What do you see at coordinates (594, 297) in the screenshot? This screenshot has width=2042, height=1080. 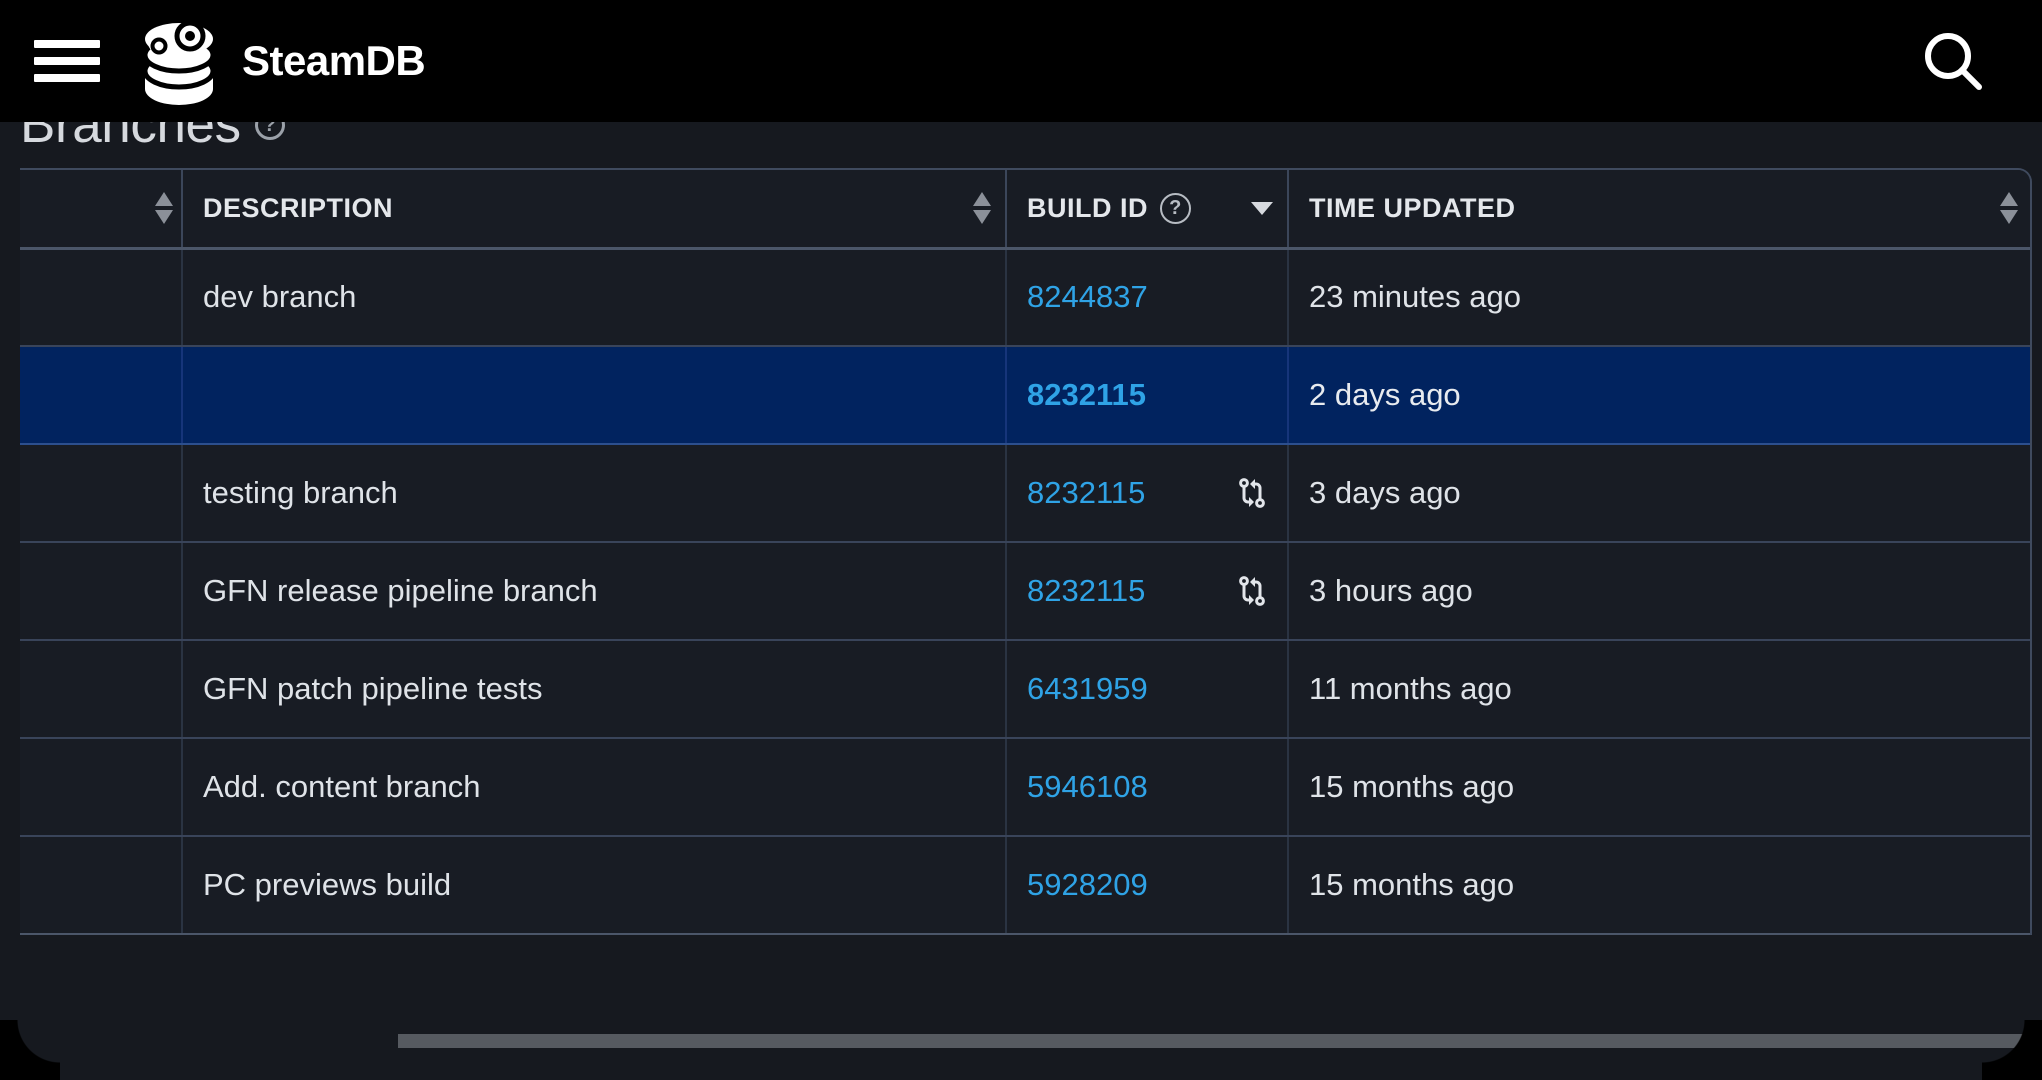 I see `row-description-cell: dev branch` at bounding box center [594, 297].